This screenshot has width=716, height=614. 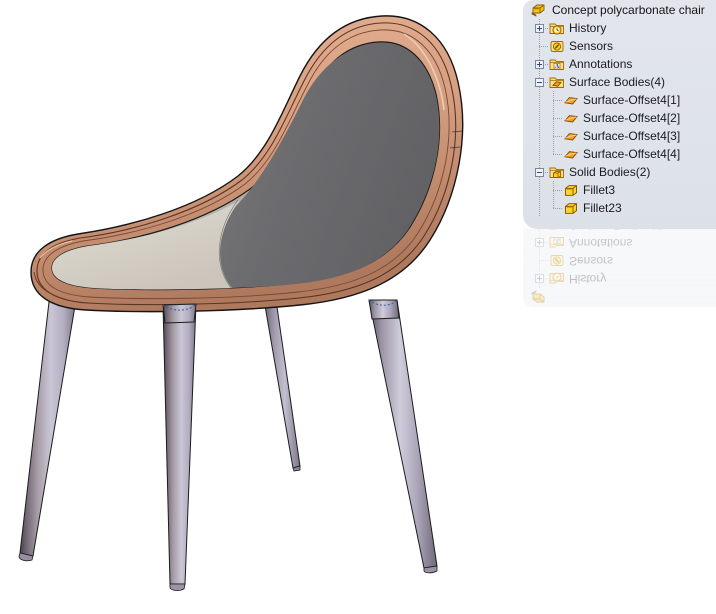 What do you see at coordinates (588, 28) in the screenshot?
I see `tree-item-label: History` at bounding box center [588, 28].